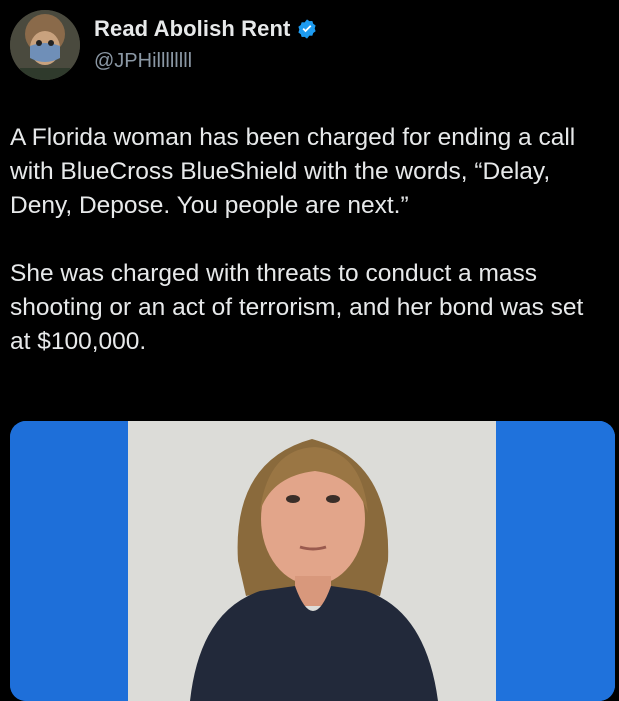 This screenshot has height=701, width=619. I want to click on verified-badge-icon, so click(307, 29).